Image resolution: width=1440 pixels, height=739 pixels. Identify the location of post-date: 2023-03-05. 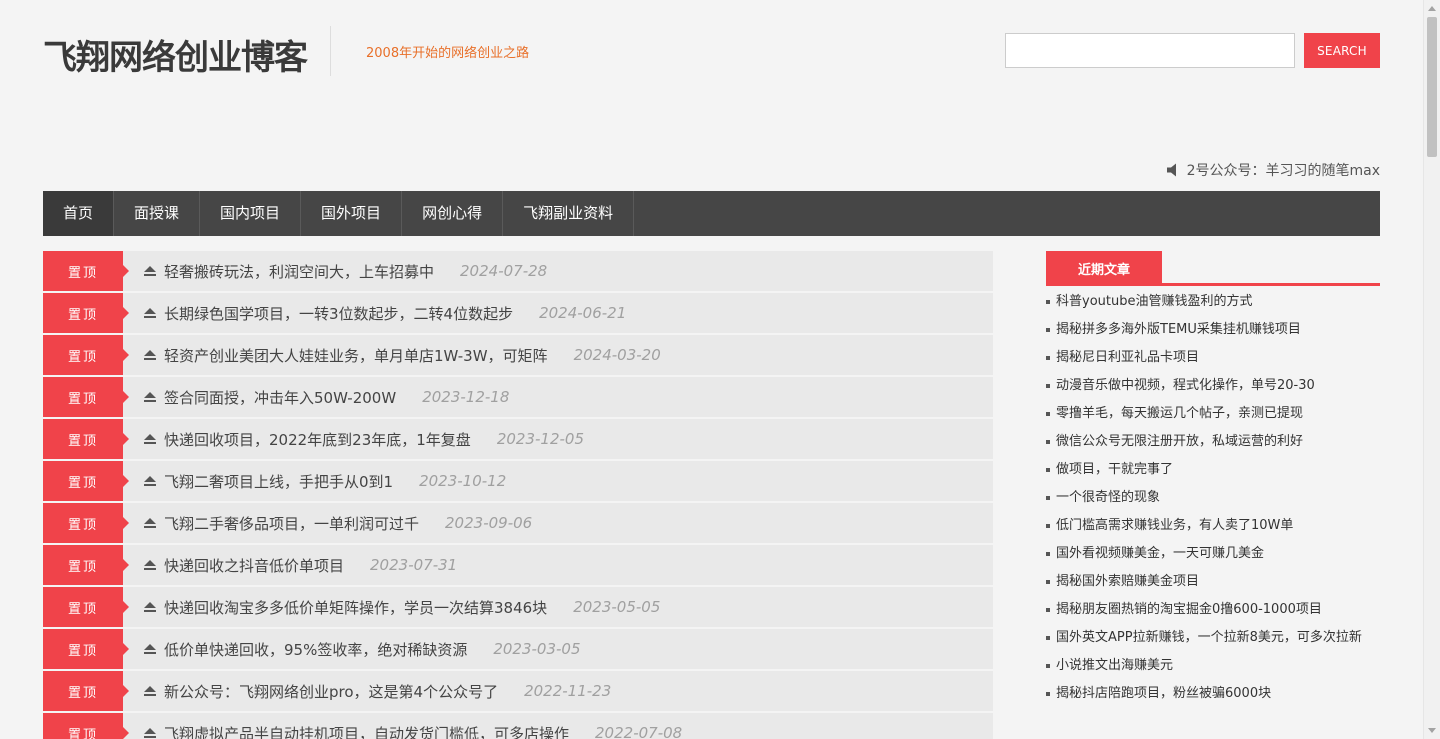
(537, 649).